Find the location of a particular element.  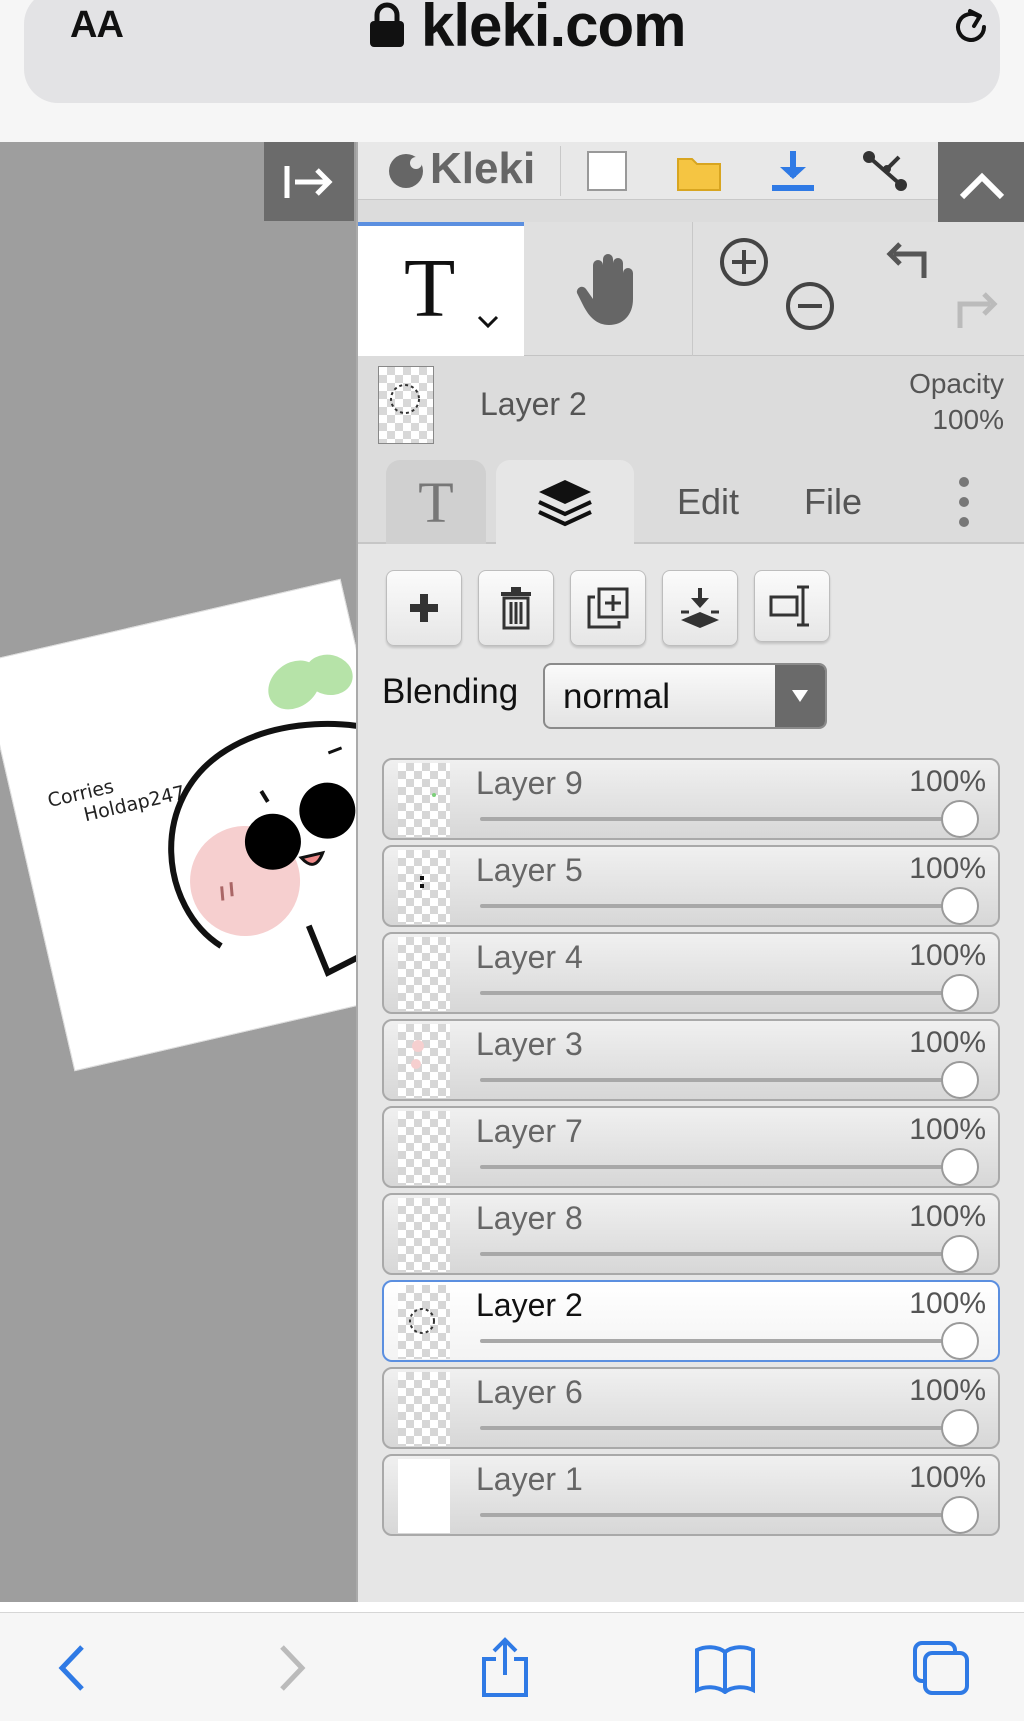

header-divider is located at coordinates (560, 171).